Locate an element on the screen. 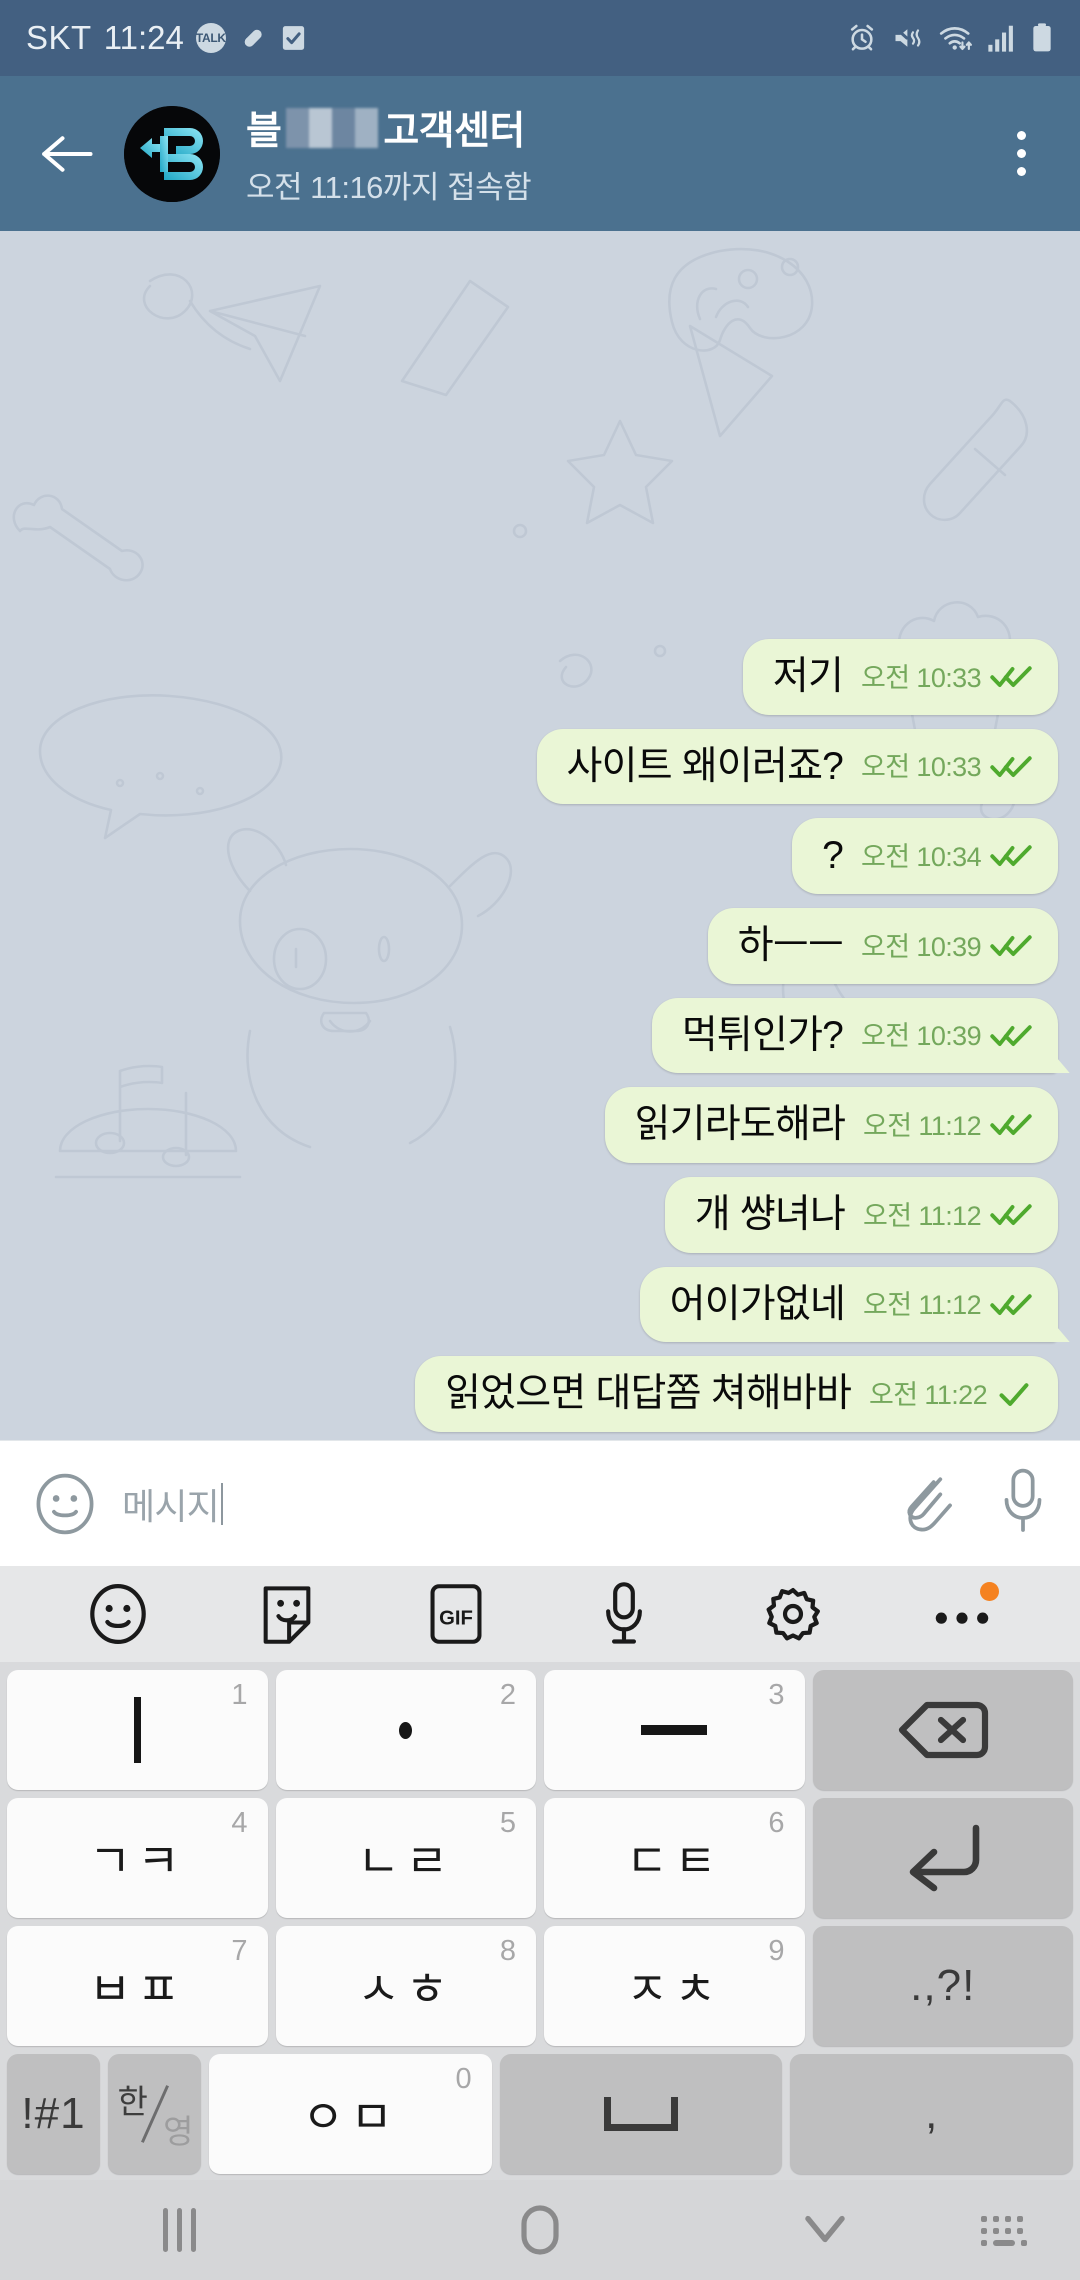  chevron-down-icon is located at coordinates (825, 2229).